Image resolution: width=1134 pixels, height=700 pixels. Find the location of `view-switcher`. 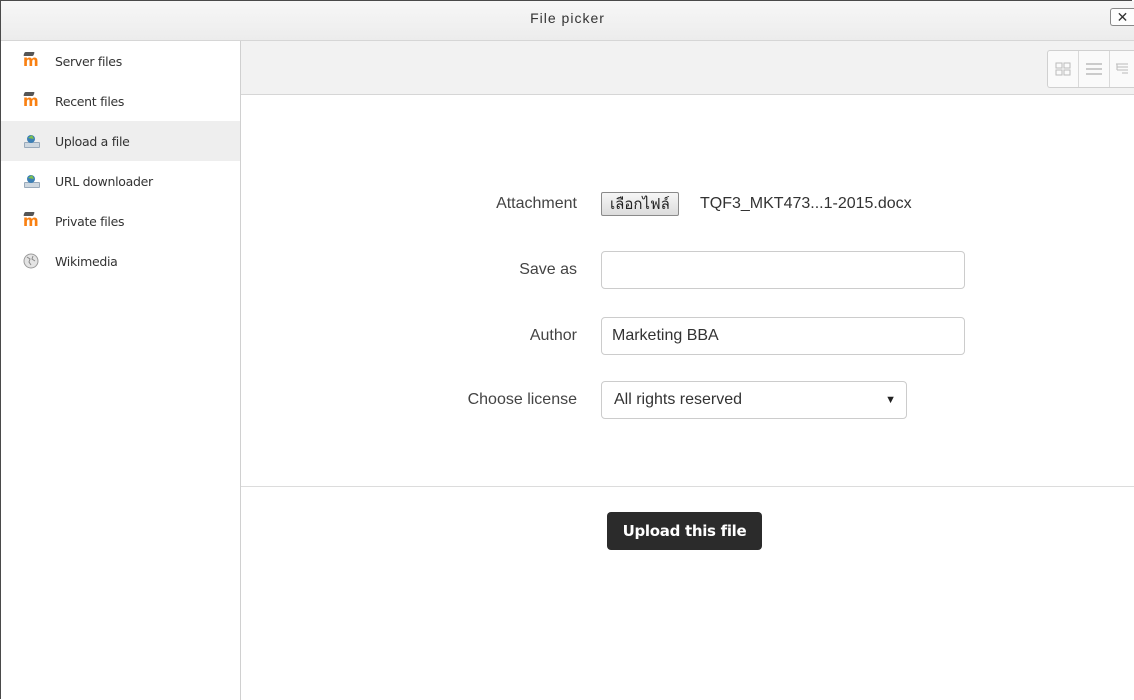

view-switcher is located at coordinates (1090, 69).